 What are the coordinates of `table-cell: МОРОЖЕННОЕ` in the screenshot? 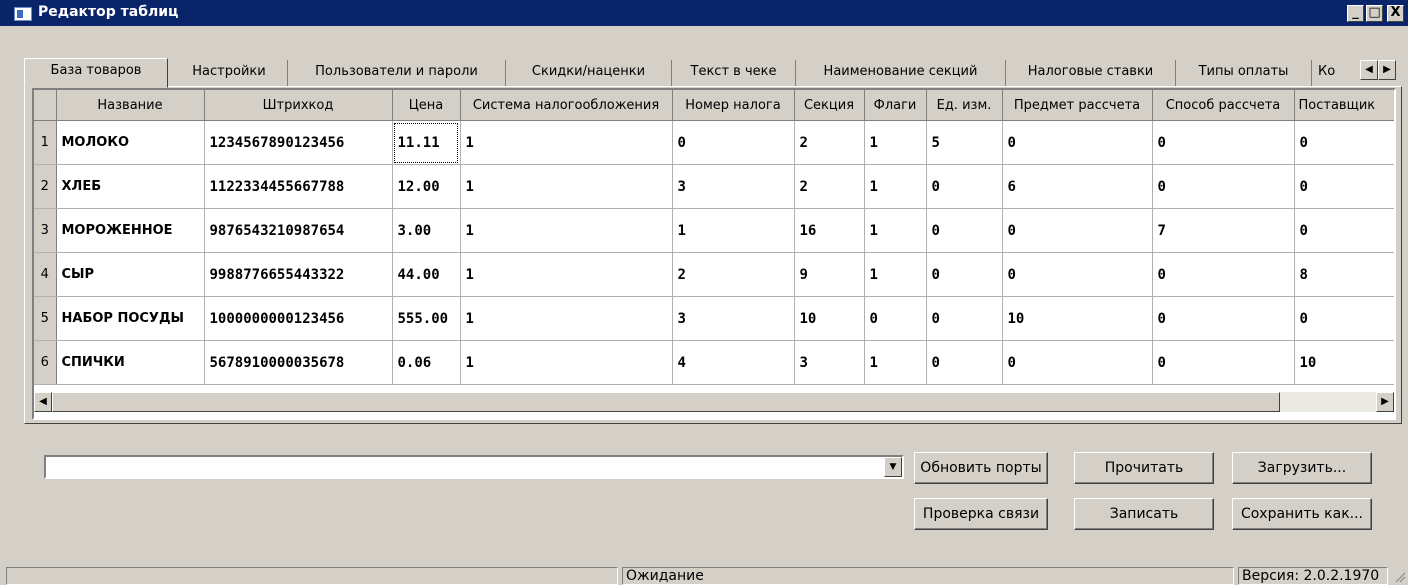 It's located at (130, 230).